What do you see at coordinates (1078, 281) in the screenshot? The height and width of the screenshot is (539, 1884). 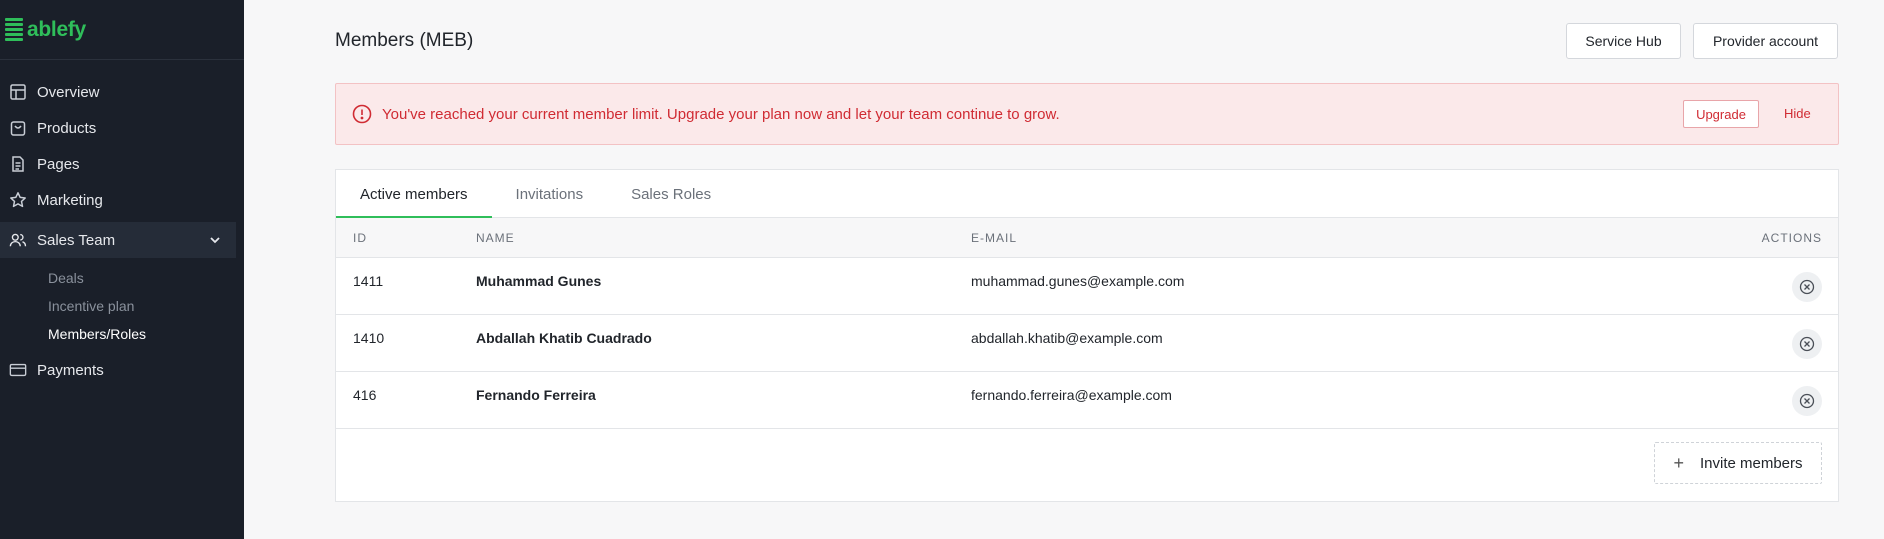 I see `member-email: muhammad.gunes@example.com` at bounding box center [1078, 281].